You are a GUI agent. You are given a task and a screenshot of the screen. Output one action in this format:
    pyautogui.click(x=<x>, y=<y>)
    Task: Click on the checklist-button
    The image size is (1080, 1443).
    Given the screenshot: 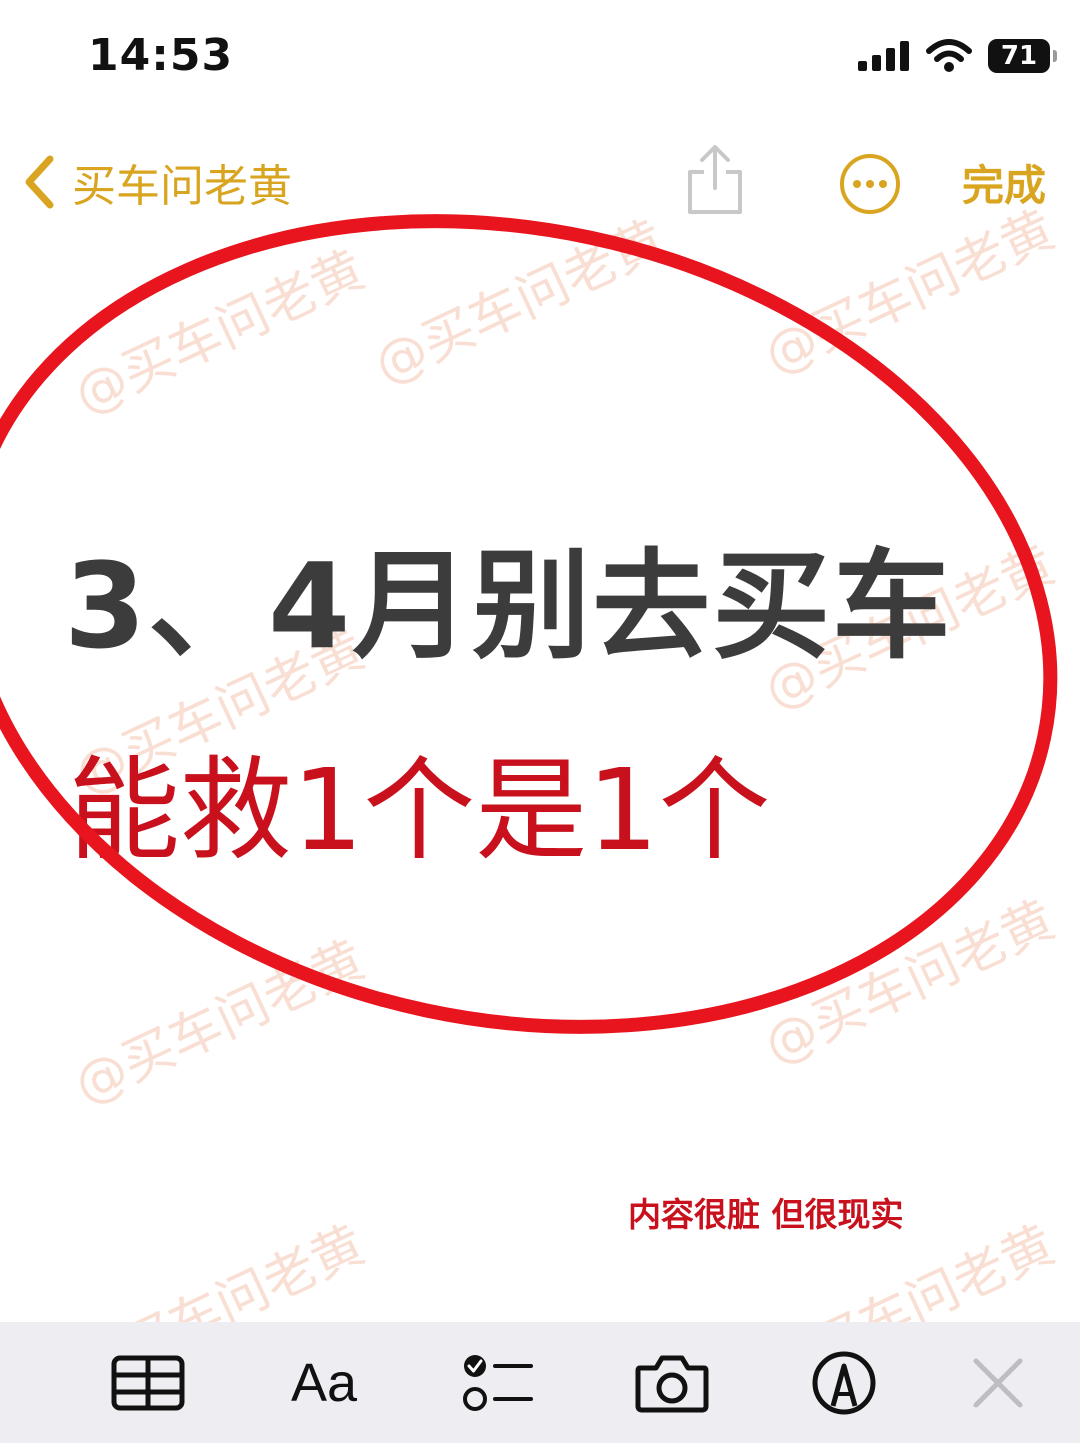 What is the action you would take?
    pyautogui.click(x=498, y=1383)
    